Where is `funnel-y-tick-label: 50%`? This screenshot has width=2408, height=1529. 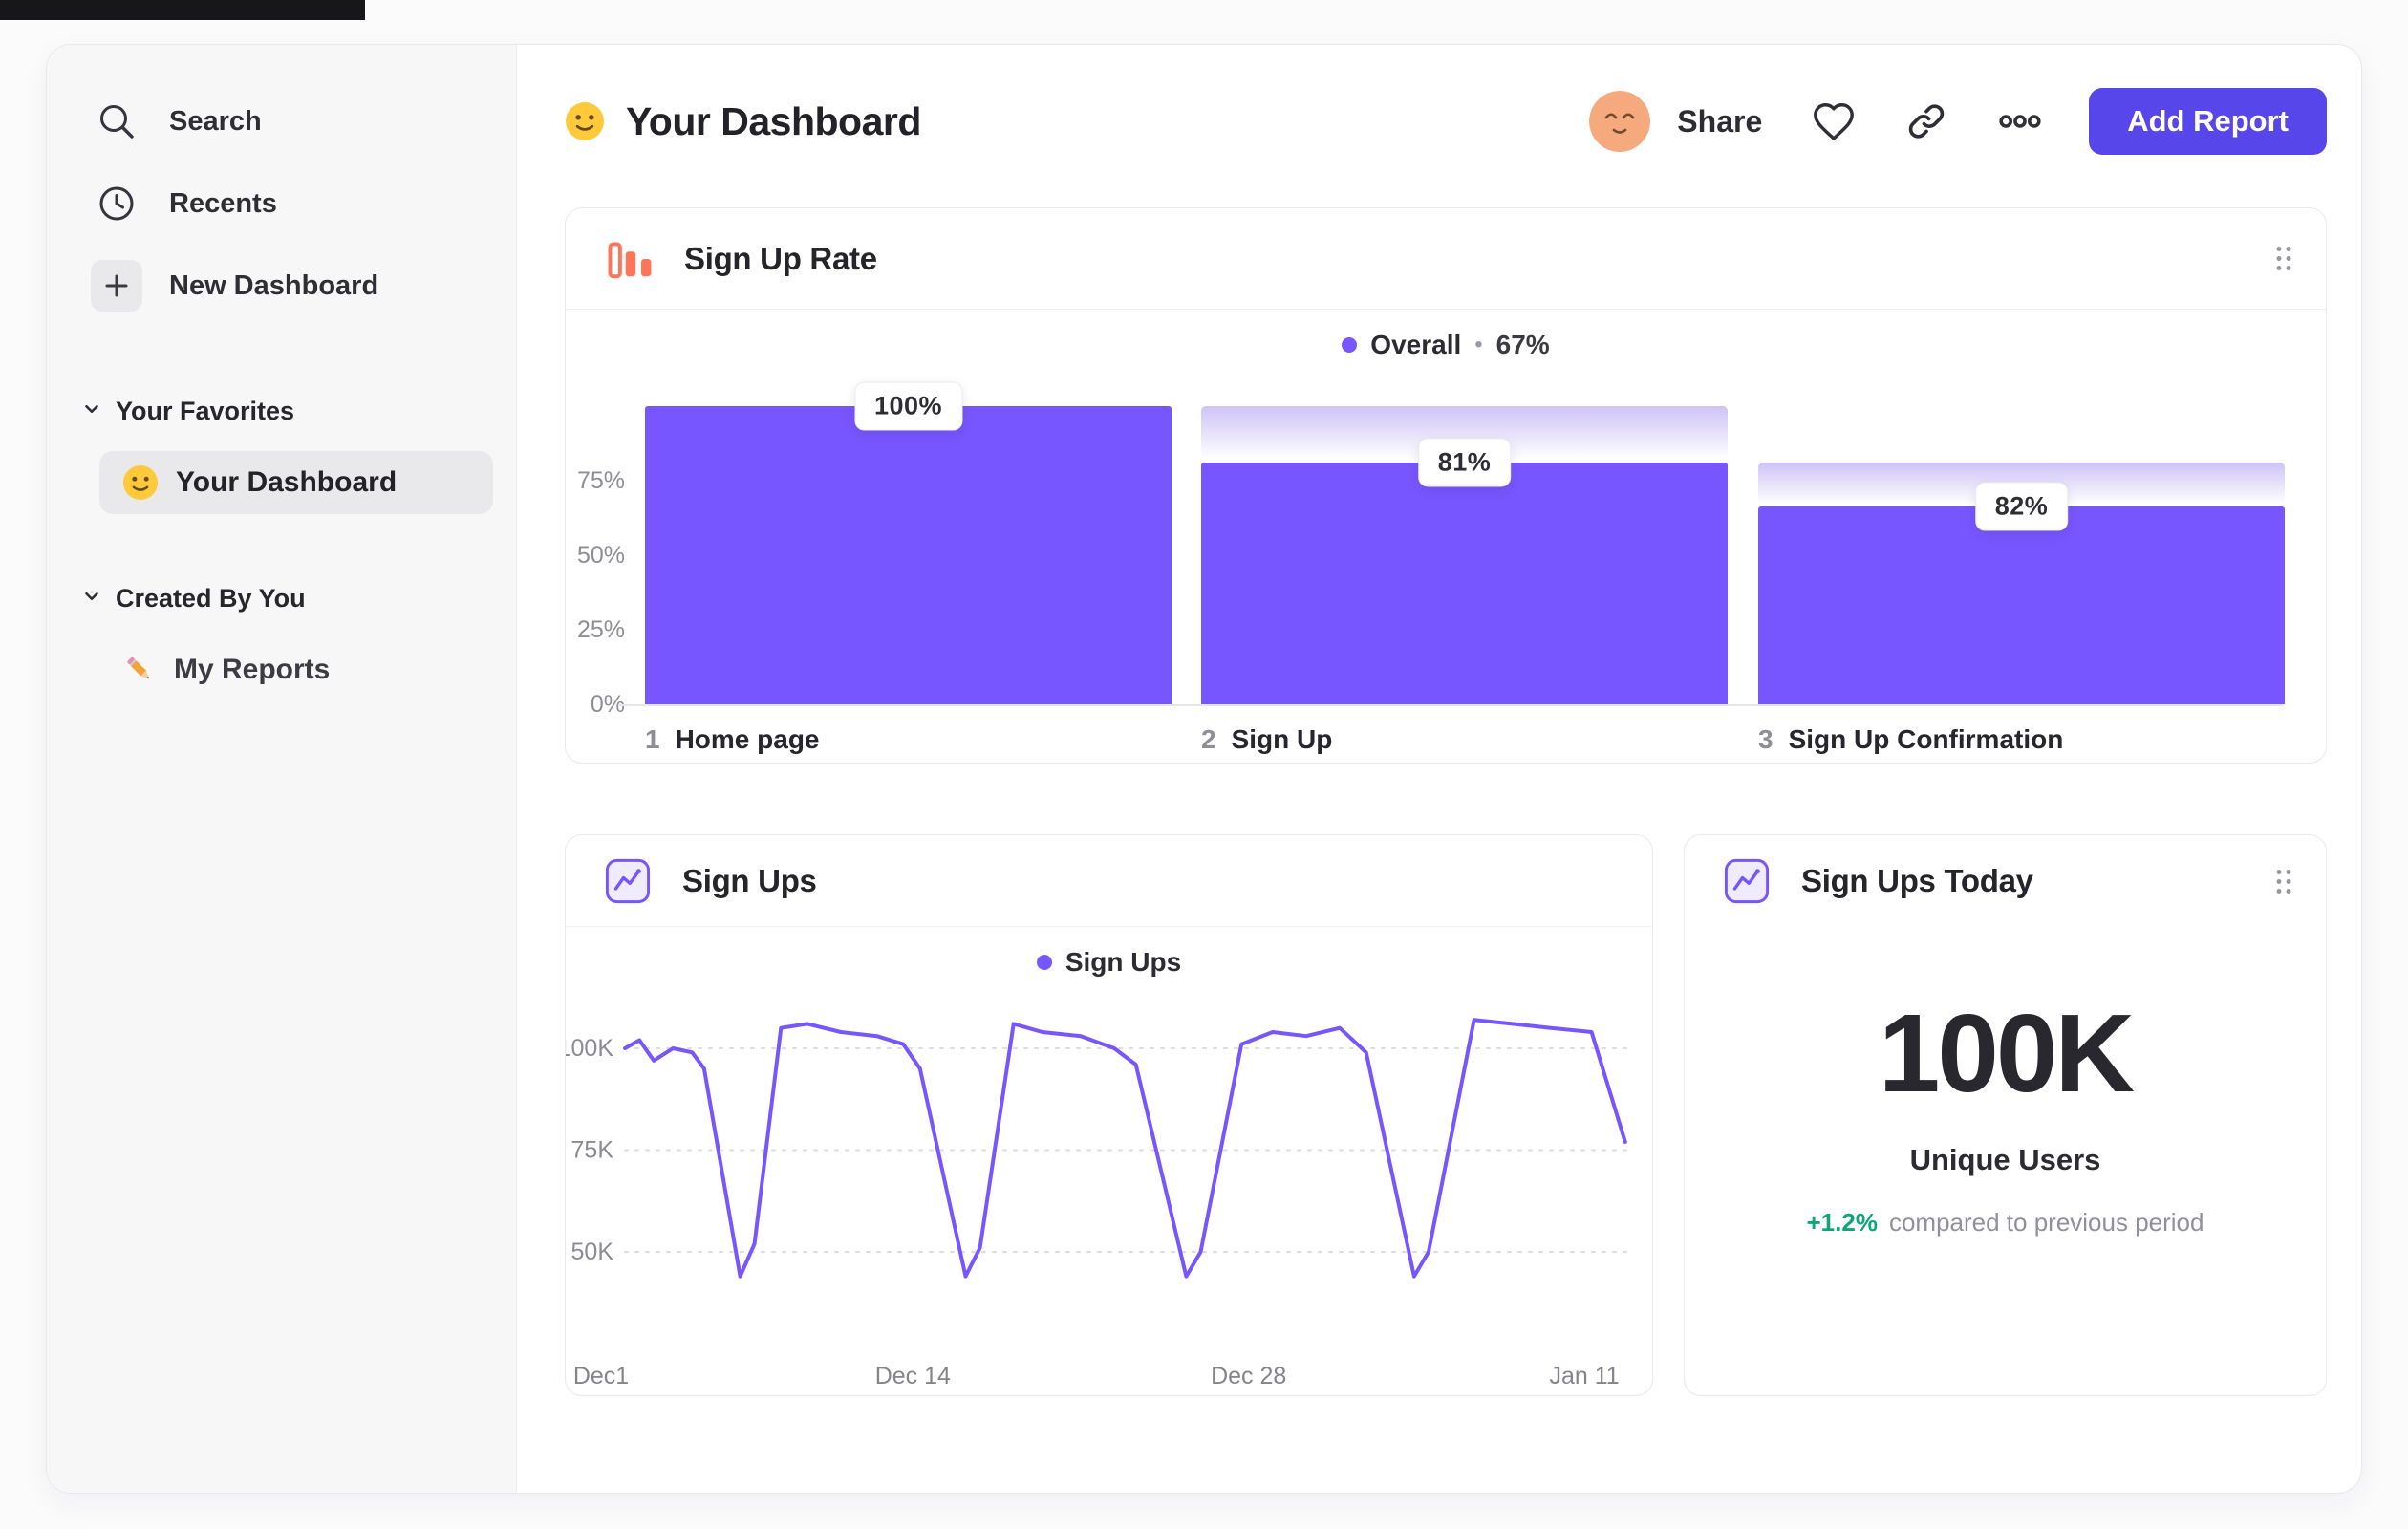 funnel-y-tick-label: 50% is located at coordinates (600, 555).